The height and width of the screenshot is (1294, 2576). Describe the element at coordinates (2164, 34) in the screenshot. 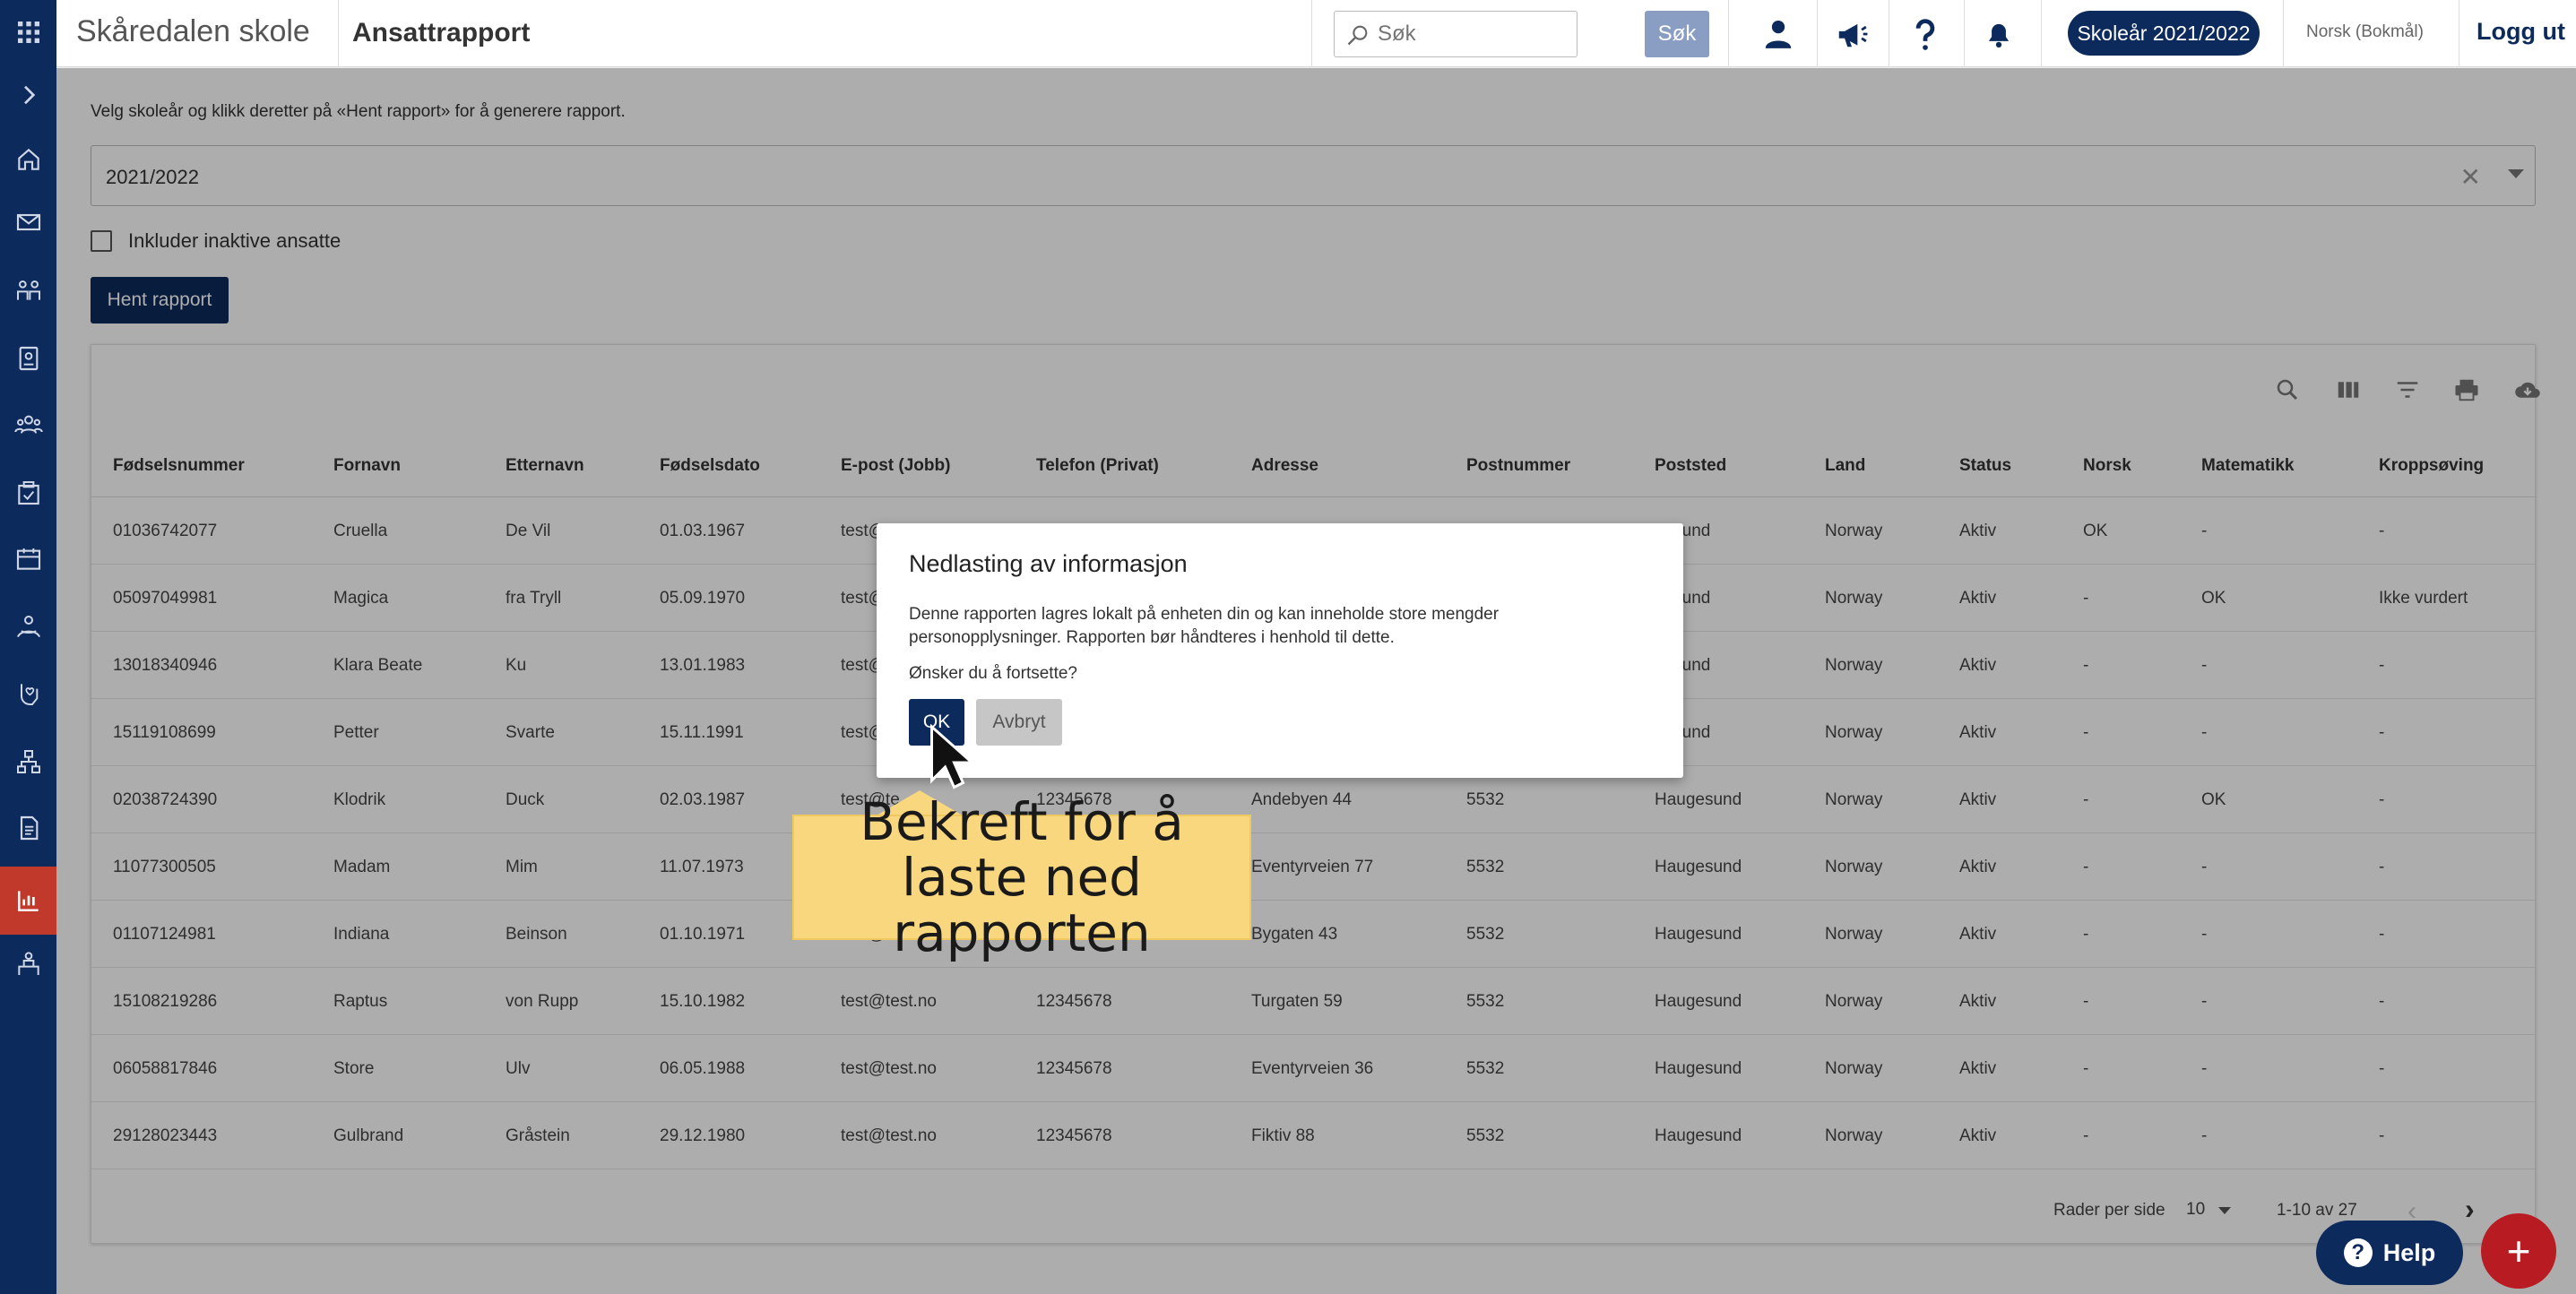

I see `school-year-button: Skoleår 2021/2022` at that location.